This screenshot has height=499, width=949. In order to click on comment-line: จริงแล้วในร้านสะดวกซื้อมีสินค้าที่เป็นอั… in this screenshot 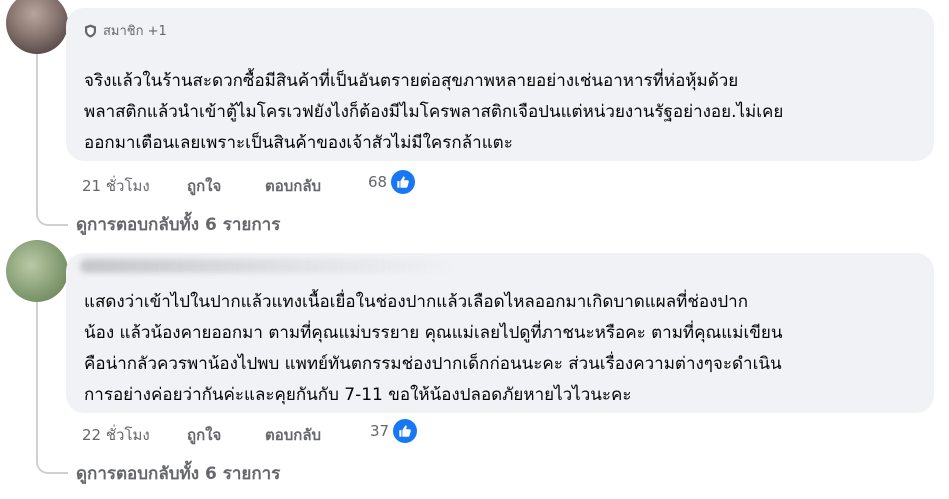, I will do `click(411, 81)`.